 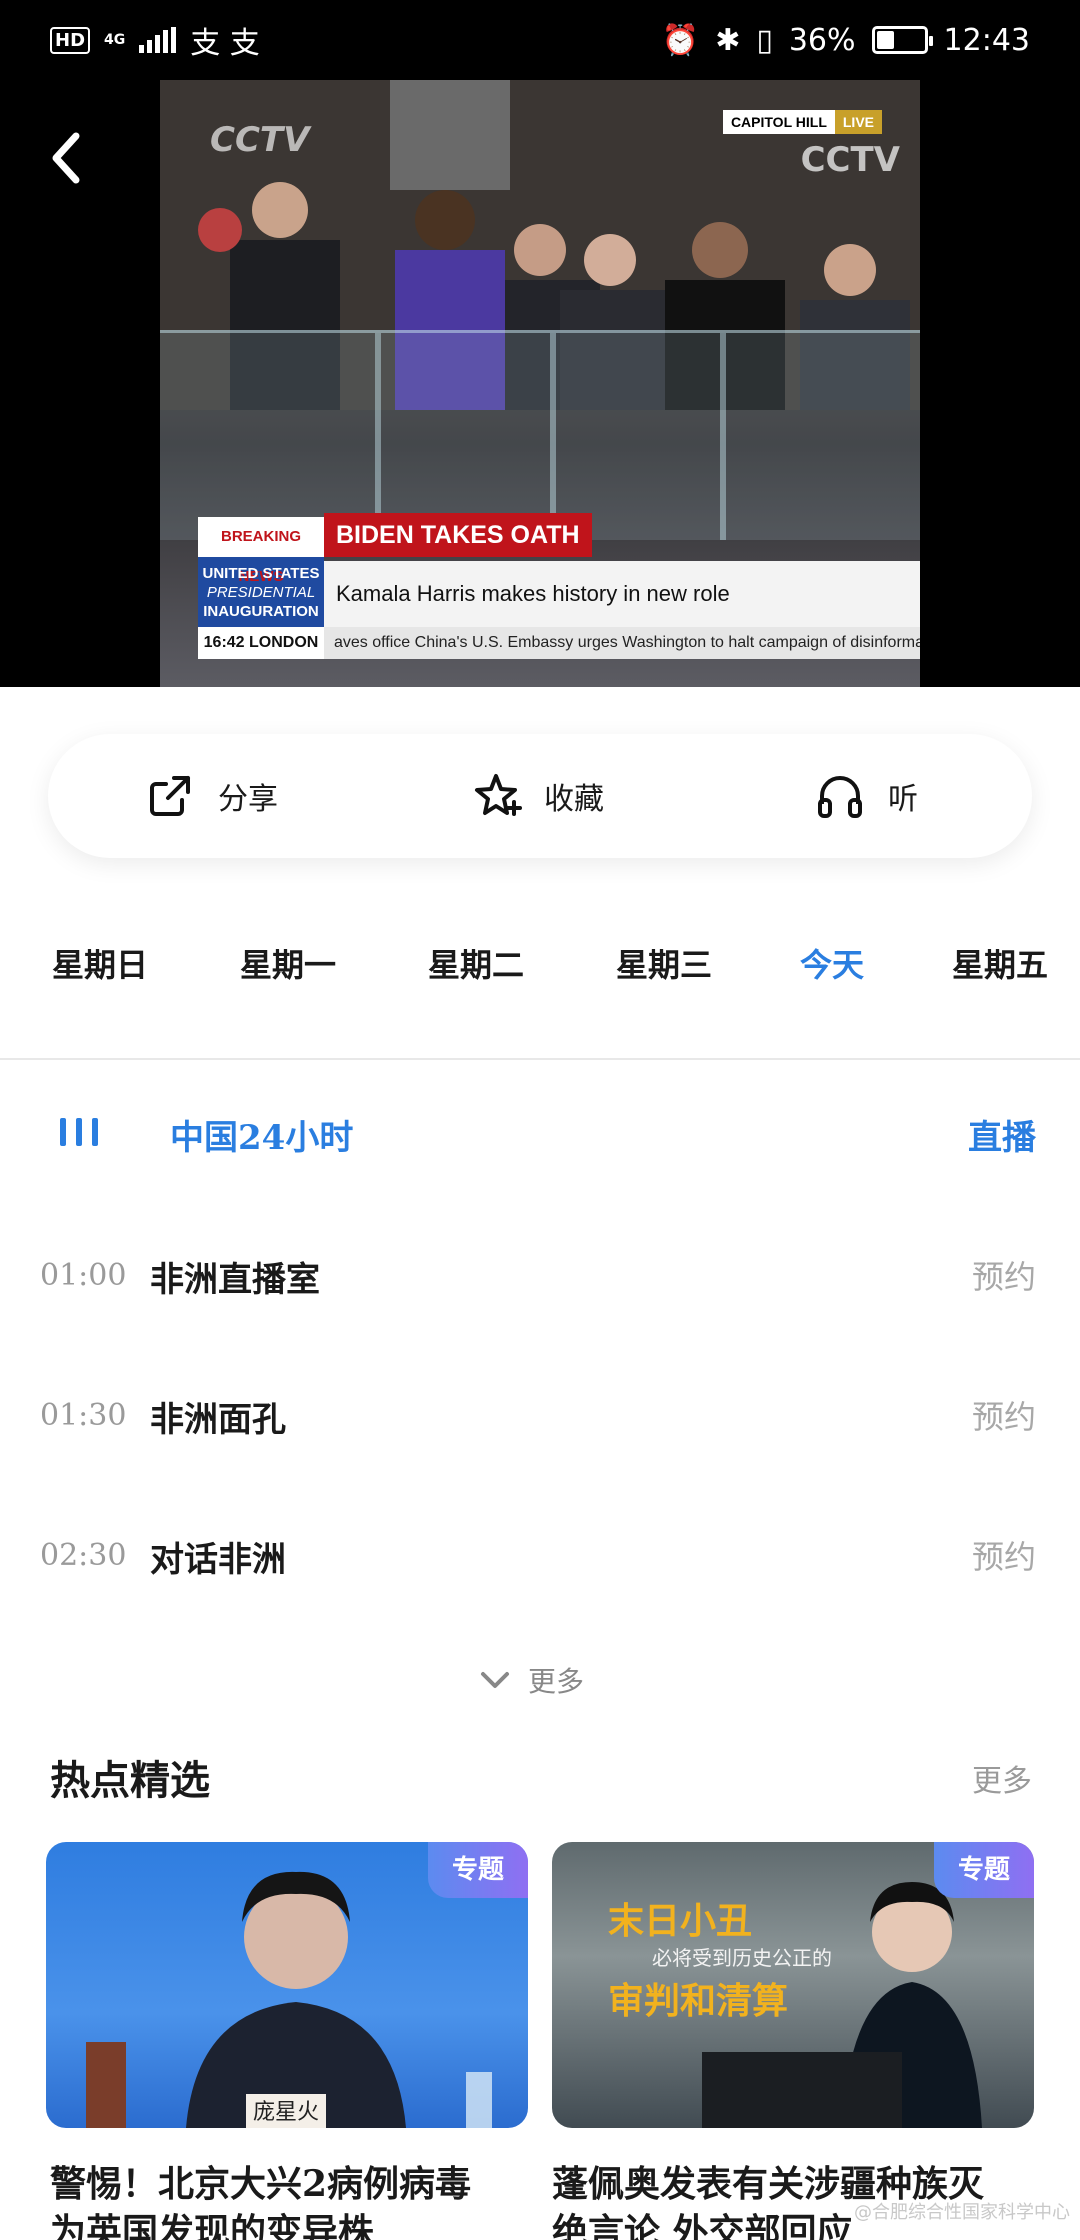 I want to click on current-program-row: 中国24小时 直播, so click(x=540, y=1133).